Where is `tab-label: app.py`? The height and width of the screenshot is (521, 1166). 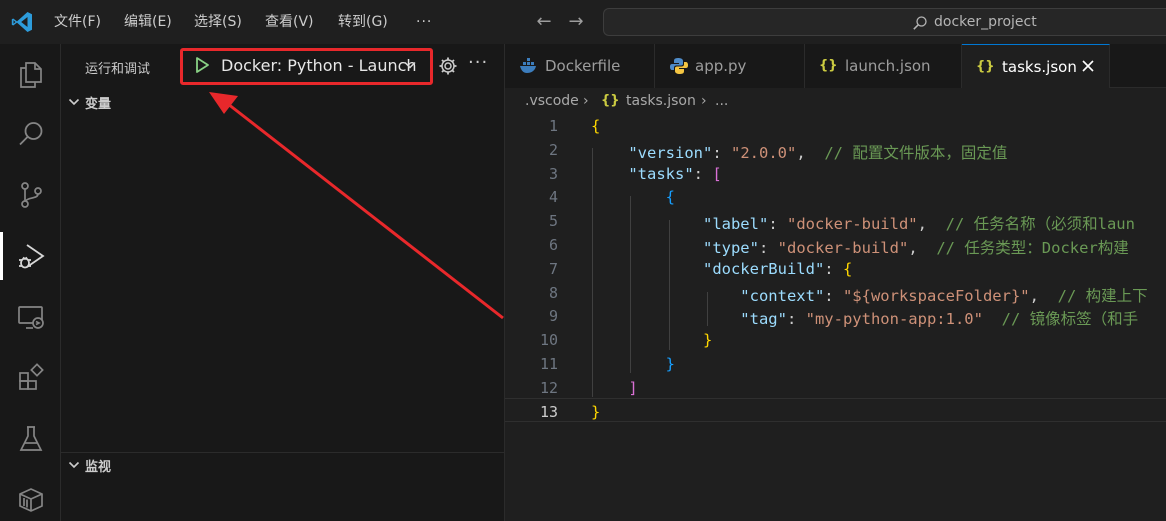 tab-label: app.py is located at coordinates (721, 66).